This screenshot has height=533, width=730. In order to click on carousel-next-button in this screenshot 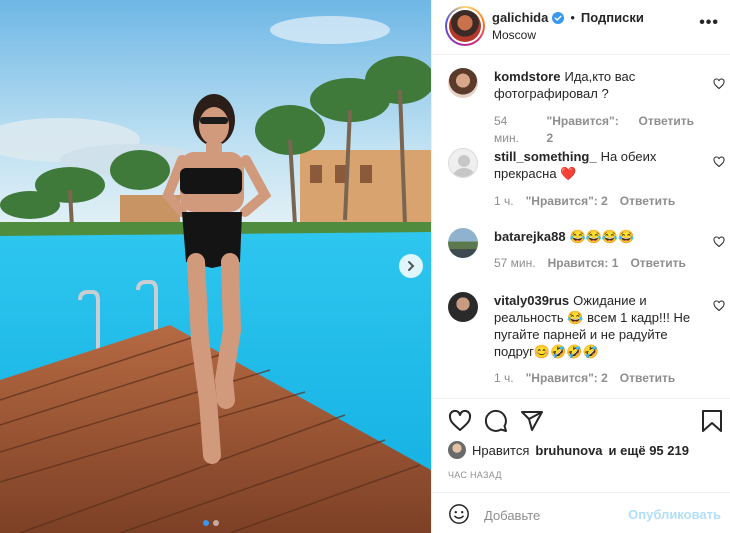, I will do `click(411, 266)`.